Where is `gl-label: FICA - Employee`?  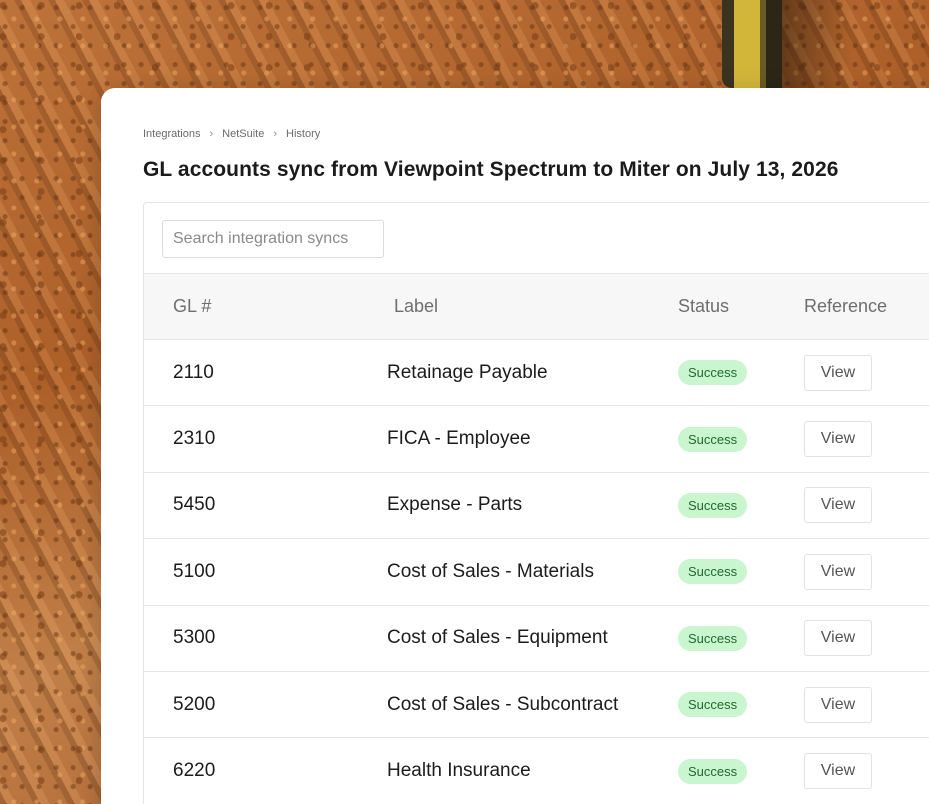
gl-label: FICA - Employee is located at coordinates (459, 439).